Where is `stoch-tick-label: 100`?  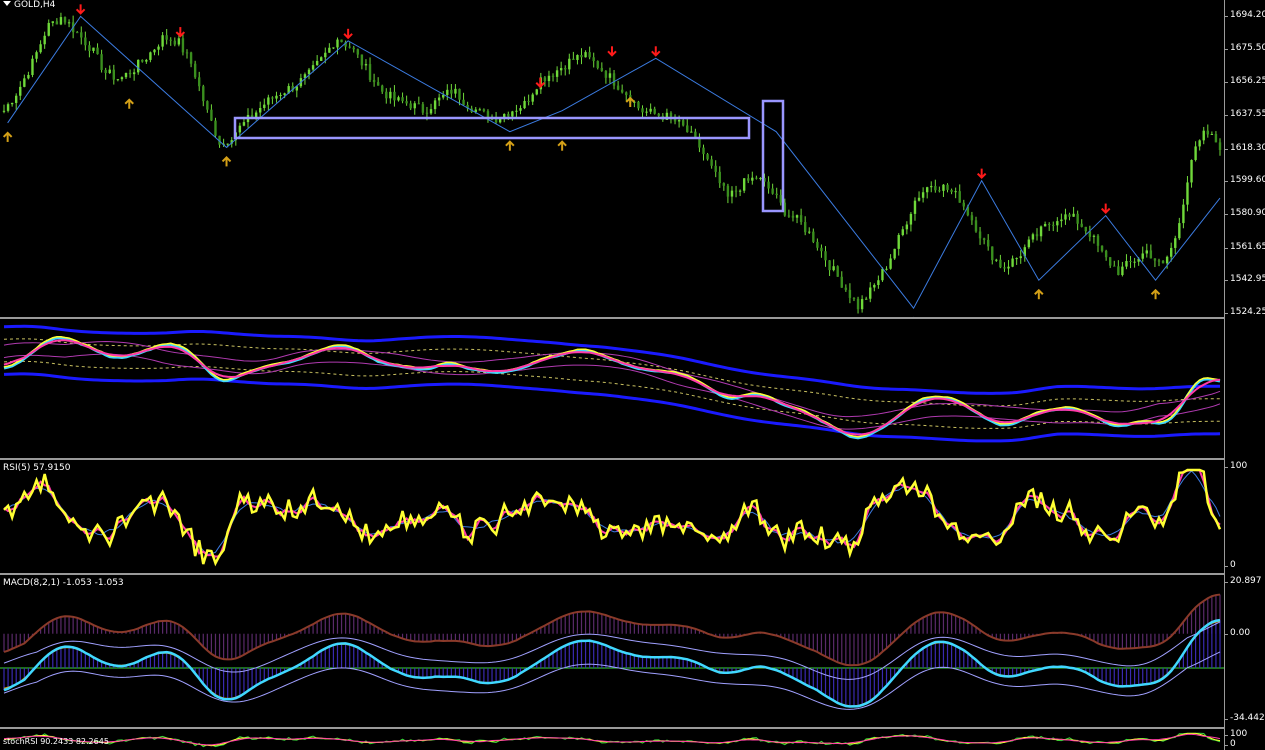 stoch-tick-label: 100 is located at coordinates (1239, 734).